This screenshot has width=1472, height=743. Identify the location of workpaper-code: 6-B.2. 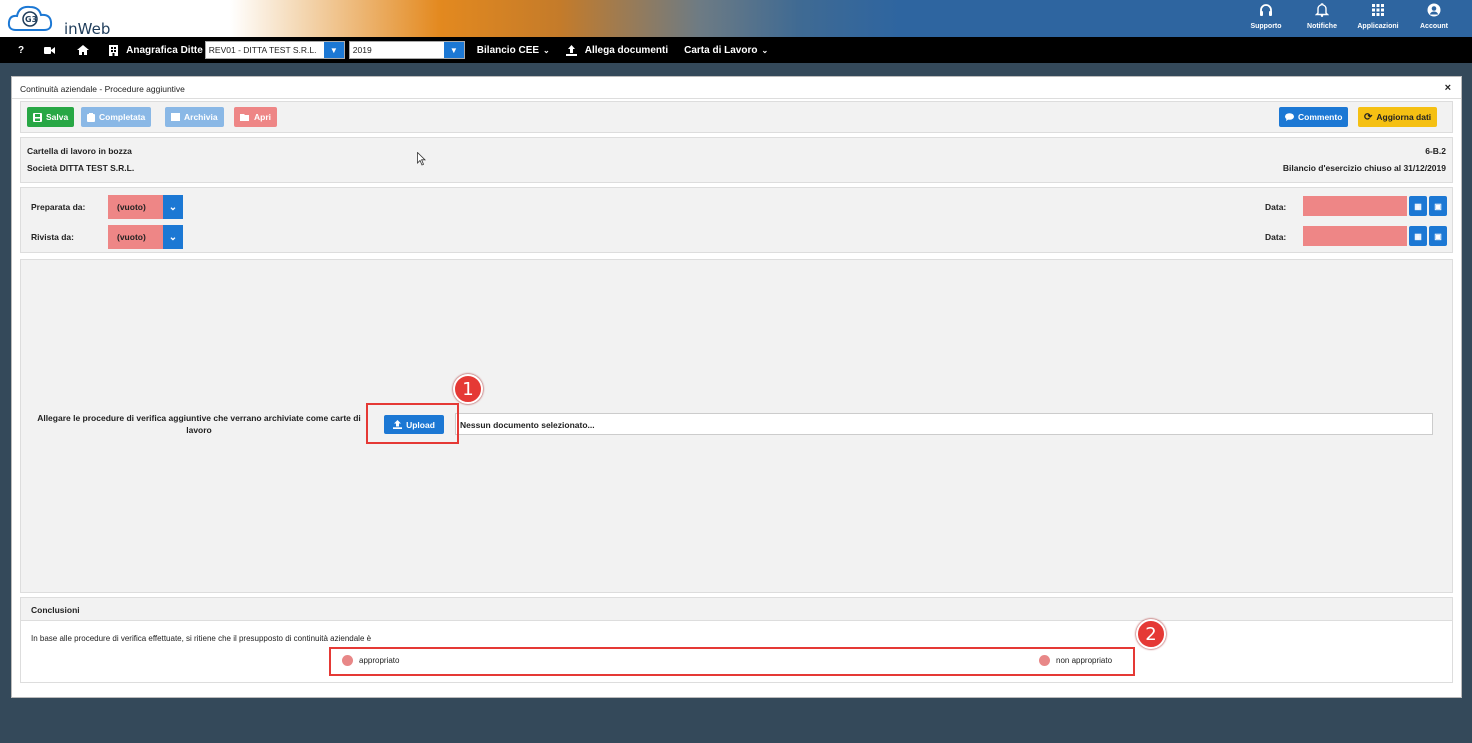
(1435, 151).